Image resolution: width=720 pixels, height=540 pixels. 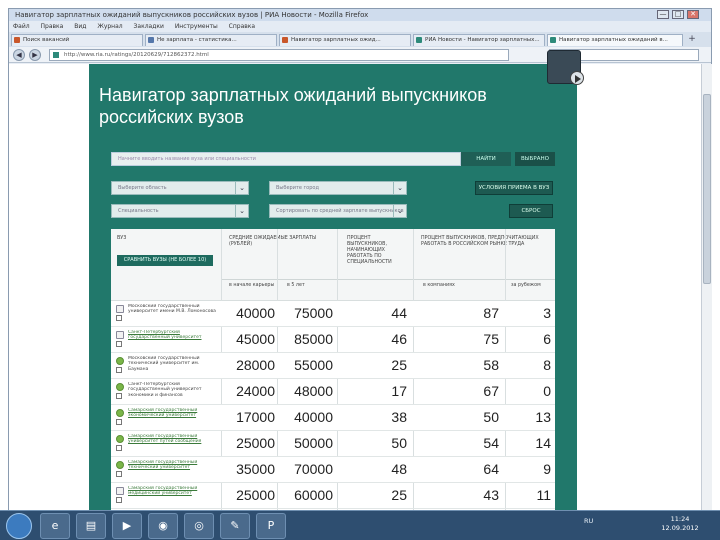 I want to click on salary-start-cell: 25000, so click(x=255, y=443).